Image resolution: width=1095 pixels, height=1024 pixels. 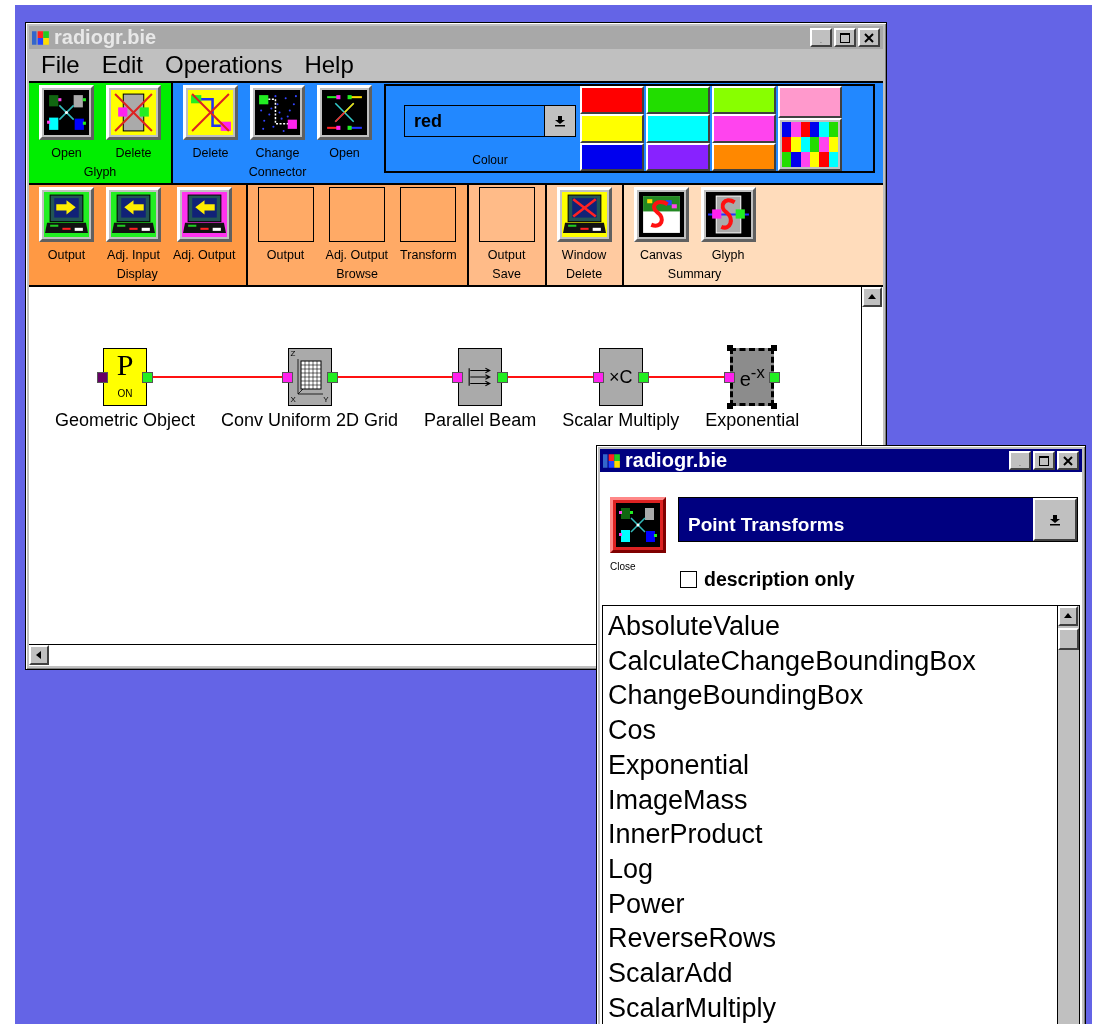 I want to click on glyph-node: e$^{-x}$, so click(x=752, y=377).